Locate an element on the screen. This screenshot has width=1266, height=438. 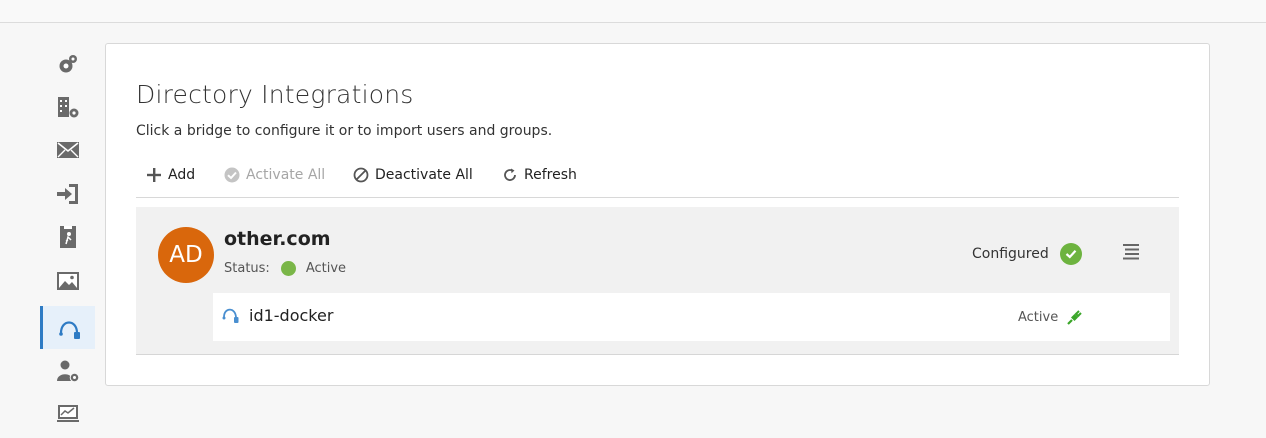
agent-cable-icon is located at coordinates (231, 315).